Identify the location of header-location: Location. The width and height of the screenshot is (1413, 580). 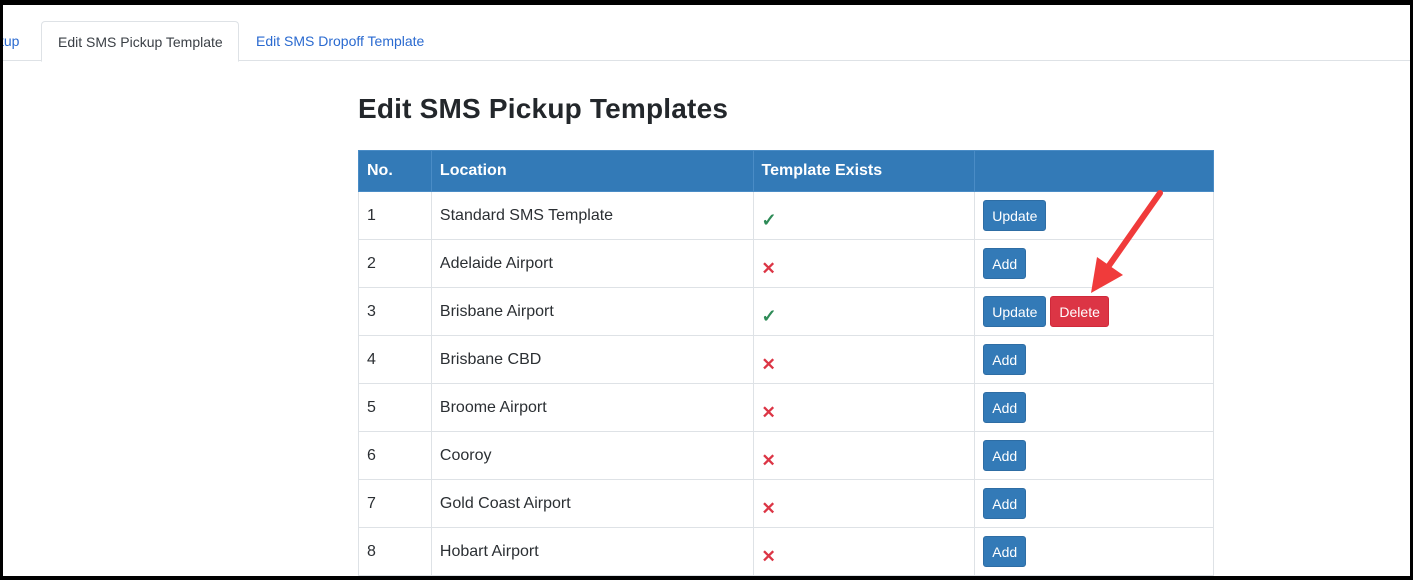
(592, 171).